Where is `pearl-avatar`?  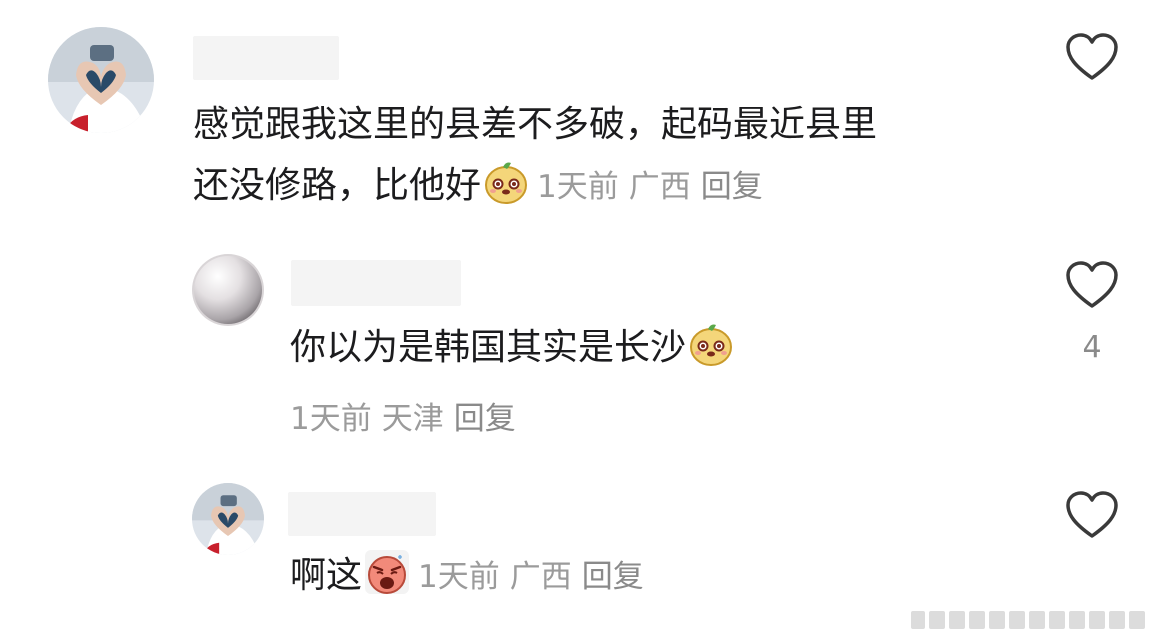
pearl-avatar is located at coordinates (228, 290).